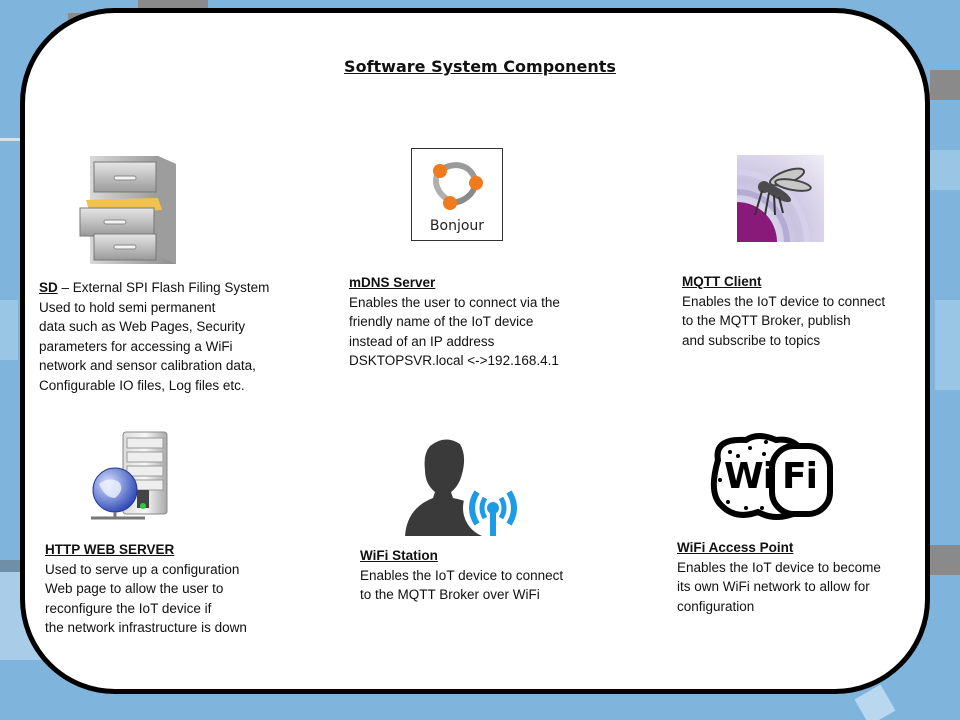 The height and width of the screenshot is (720, 960). What do you see at coordinates (110, 549) in the screenshot?
I see `component-heading: HTTP WEB SERVER` at bounding box center [110, 549].